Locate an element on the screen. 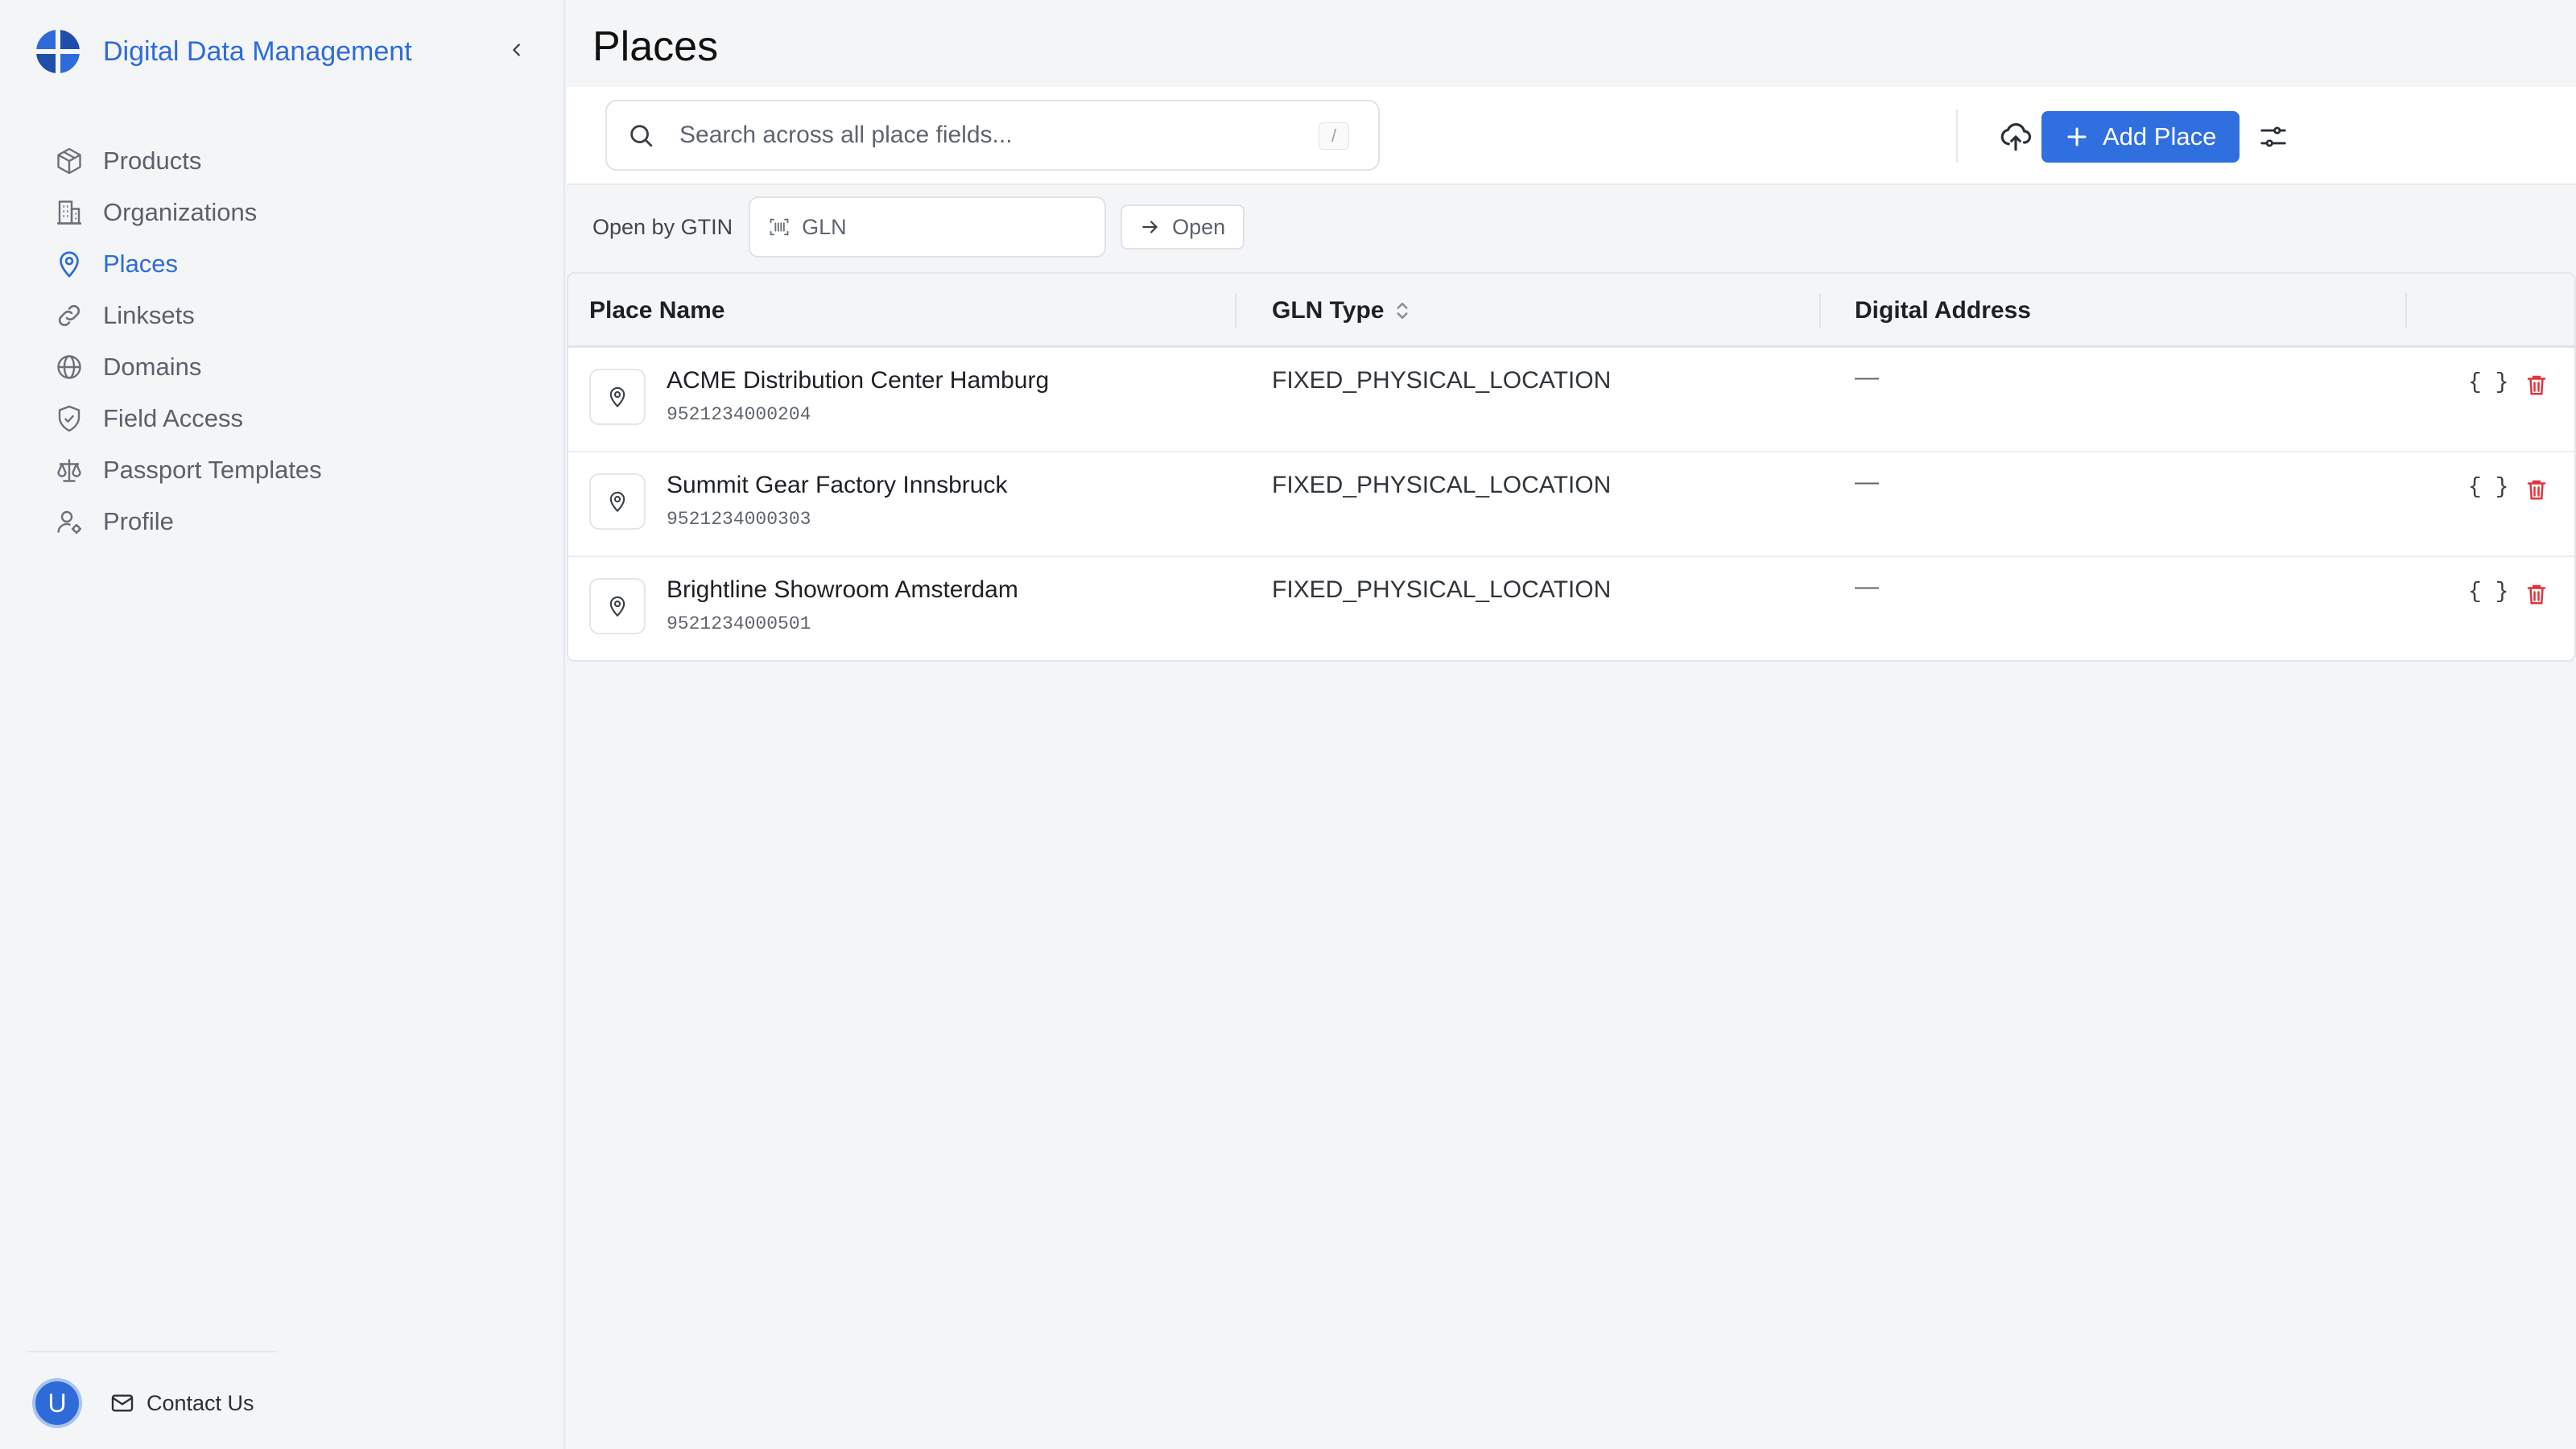 This screenshot has height=1449, width=2576. place-name: Summit Gear Factory Innsbruck is located at coordinates (837, 485).